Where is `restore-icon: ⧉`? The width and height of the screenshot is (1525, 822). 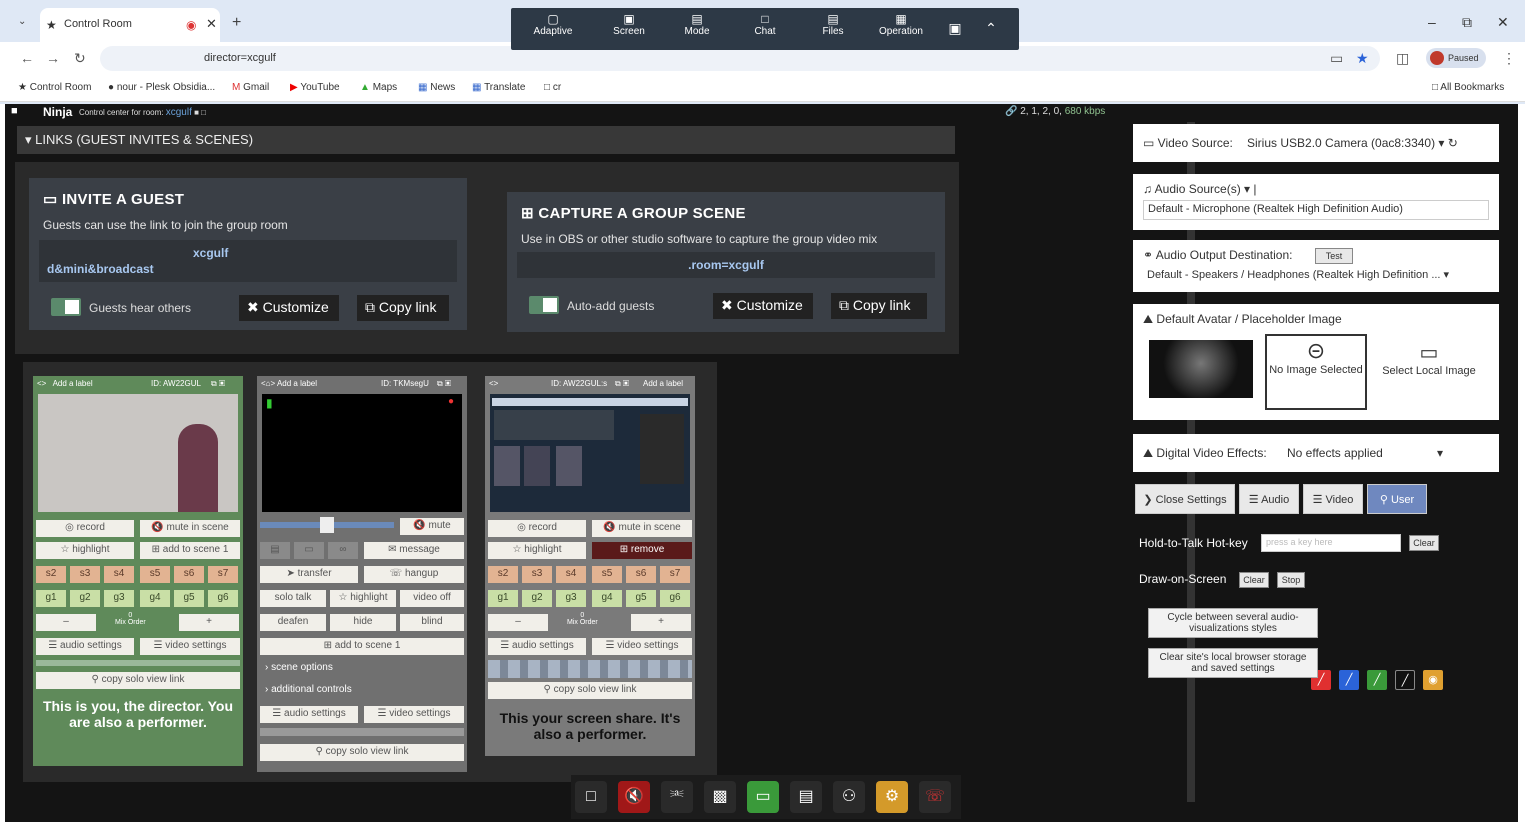
restore-icon: ⧉ is located at coordinates (1467, 22).